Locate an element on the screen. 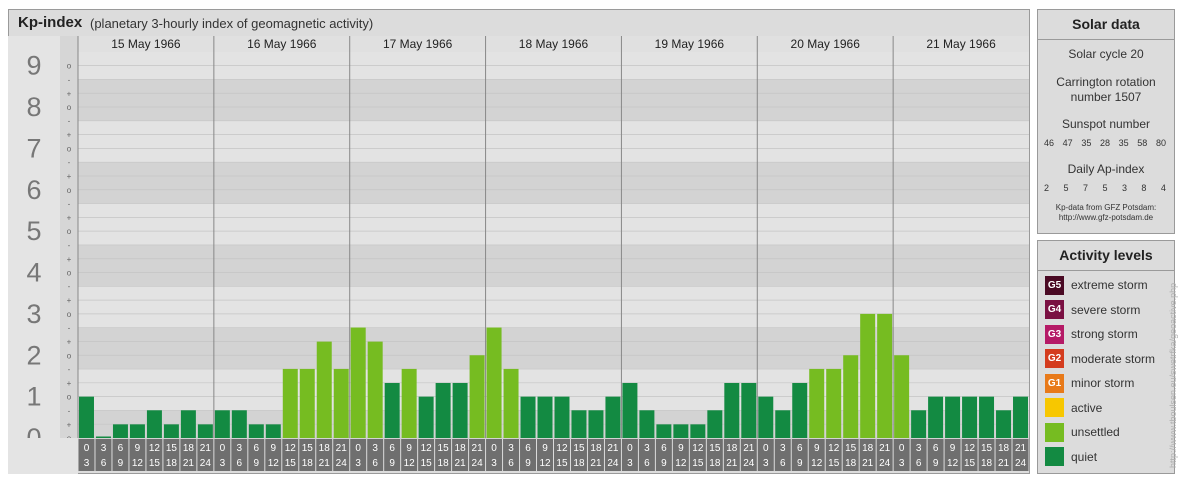 The height and width of the screenshot is (480, 1184). interval-start-label: 21 is located at coordinates (885, 448).